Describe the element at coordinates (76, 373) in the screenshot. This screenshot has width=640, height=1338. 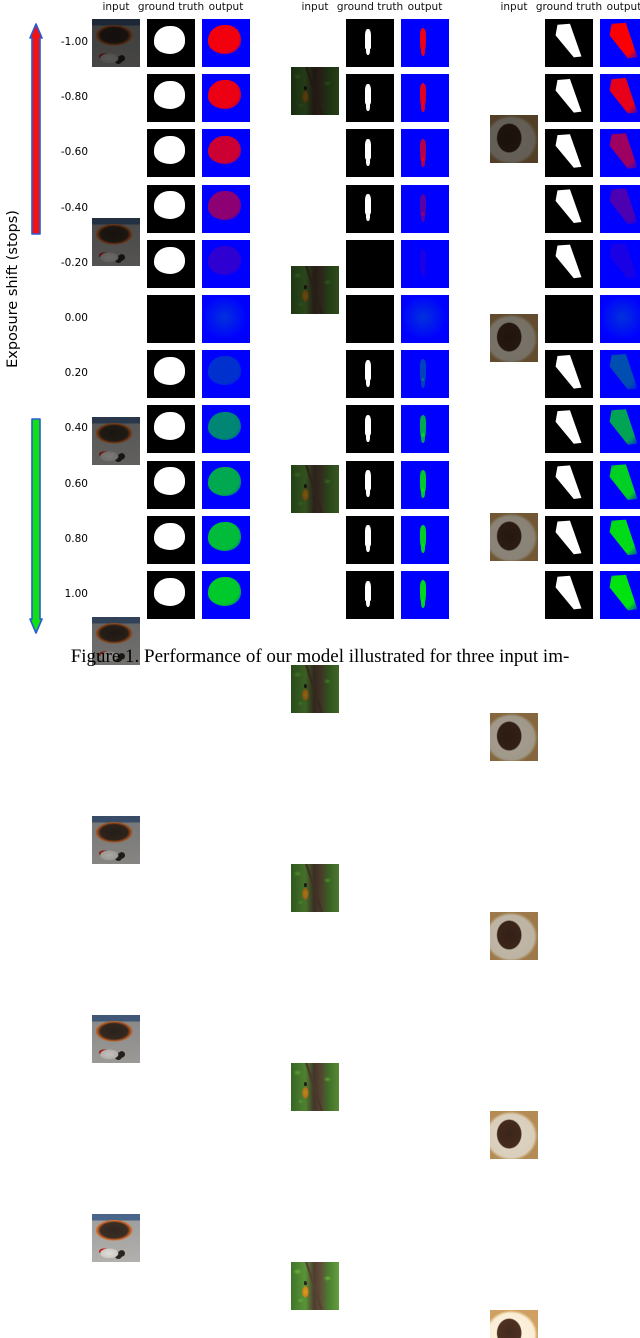
I see `y-tick-6: 0.20` at that location.